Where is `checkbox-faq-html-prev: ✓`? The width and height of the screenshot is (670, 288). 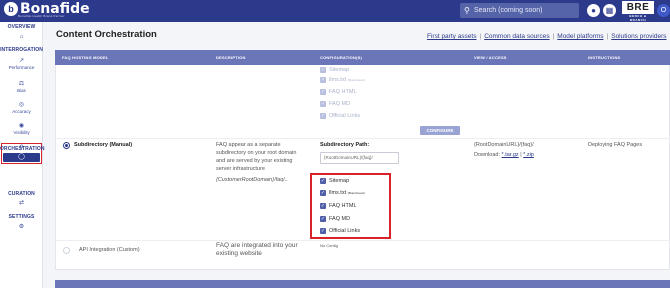
checkbox-faq-html-prev: ✓ is located at coordinates (323, 92).